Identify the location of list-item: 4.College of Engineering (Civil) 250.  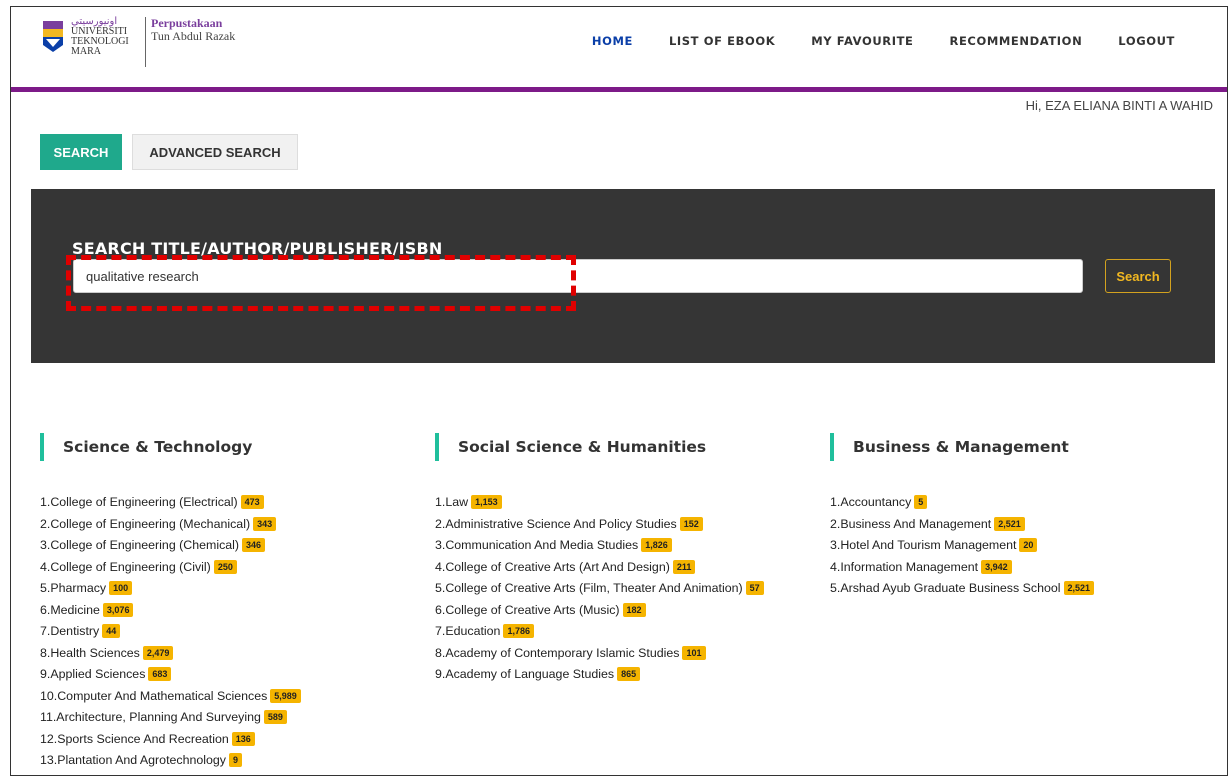
(232, 568).